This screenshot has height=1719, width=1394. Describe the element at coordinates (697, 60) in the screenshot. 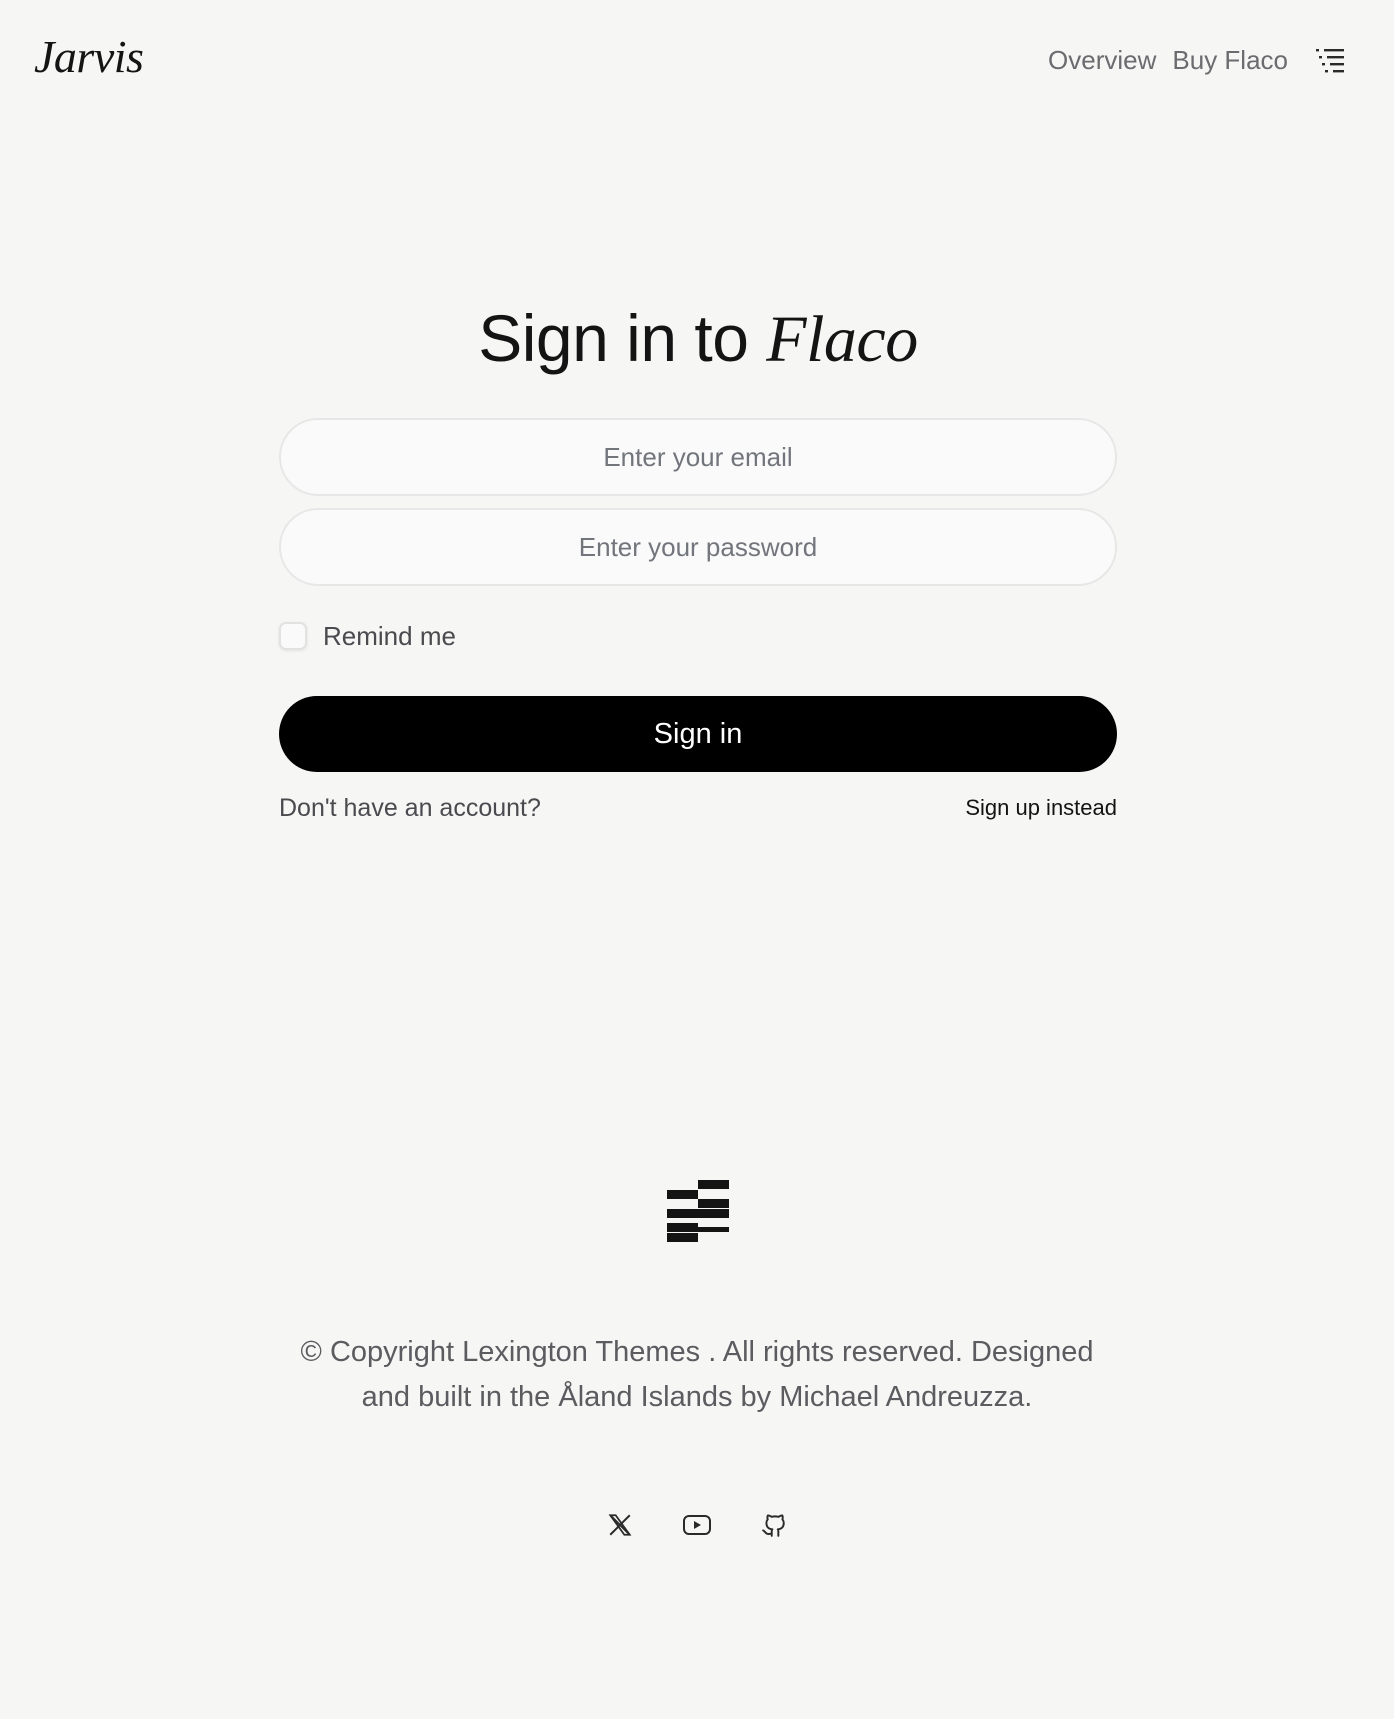

I see `site-header: Jarvis Overview Buy Flaco` at that location.